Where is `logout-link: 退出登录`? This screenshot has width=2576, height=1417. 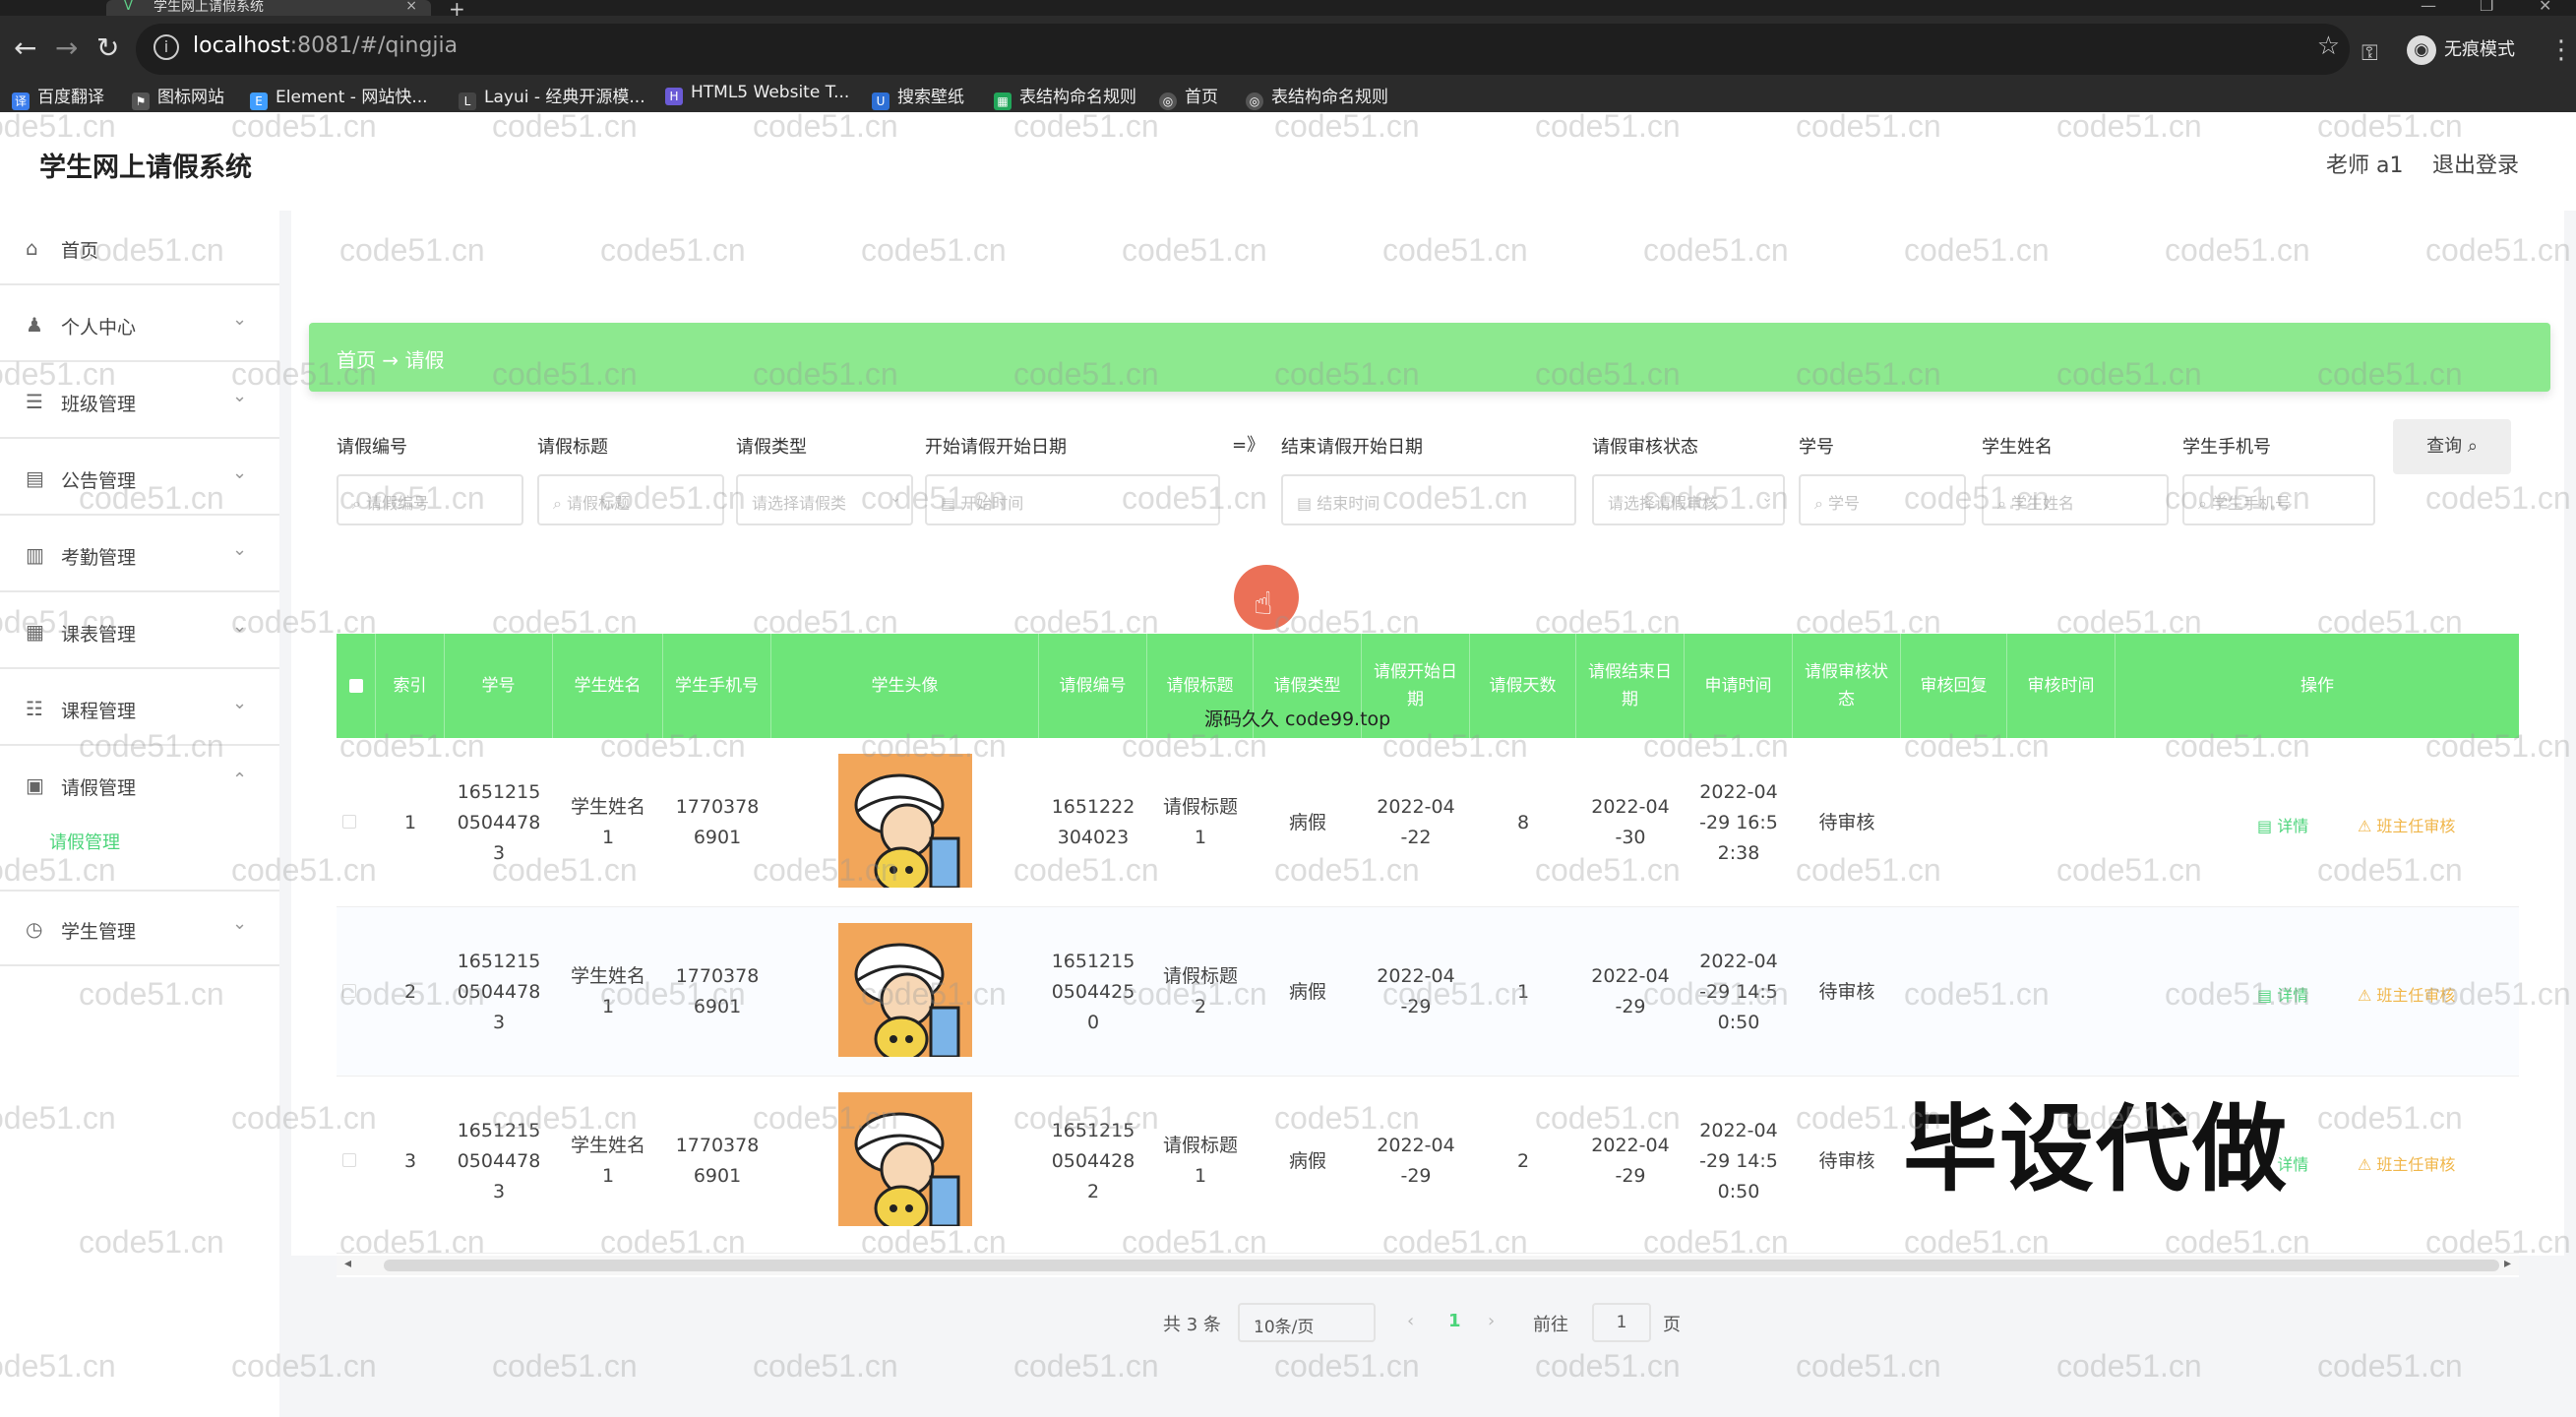
logout-link: 退出登录 is located at coordinates (2475, 163).